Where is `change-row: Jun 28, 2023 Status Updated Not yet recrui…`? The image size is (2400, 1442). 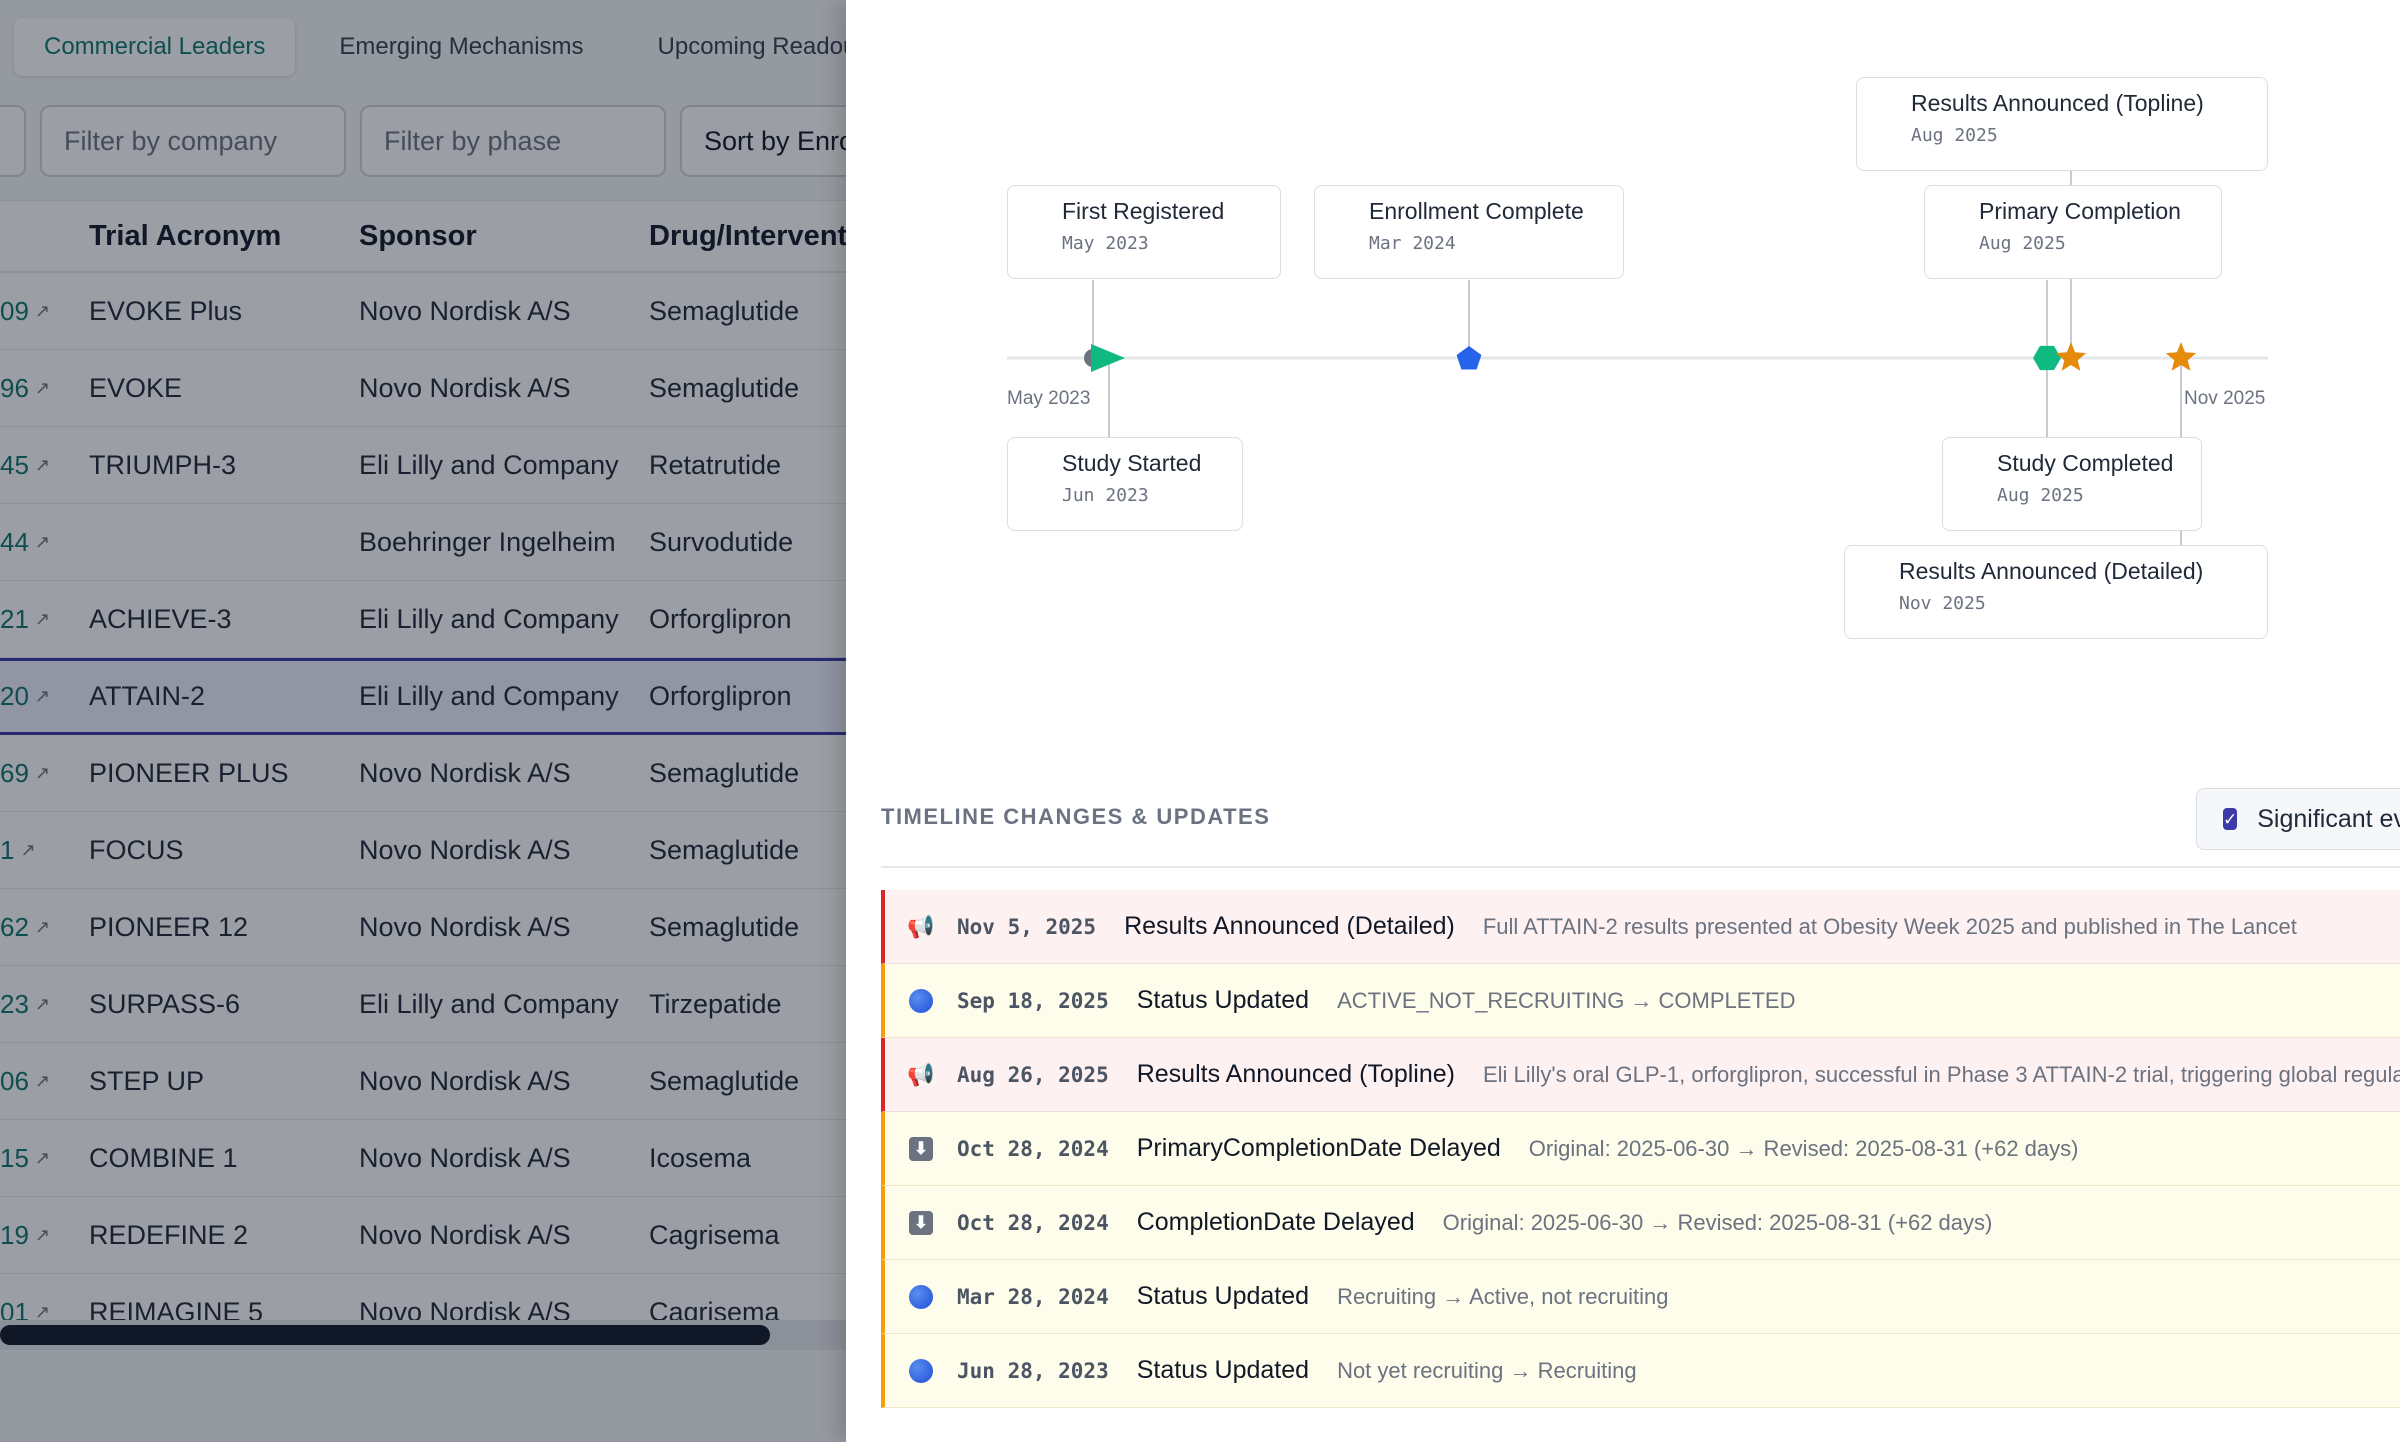
change-row: Jun 28, 2023 Status Updated Not yet recrui… is located at coordinates (1640, 1371).